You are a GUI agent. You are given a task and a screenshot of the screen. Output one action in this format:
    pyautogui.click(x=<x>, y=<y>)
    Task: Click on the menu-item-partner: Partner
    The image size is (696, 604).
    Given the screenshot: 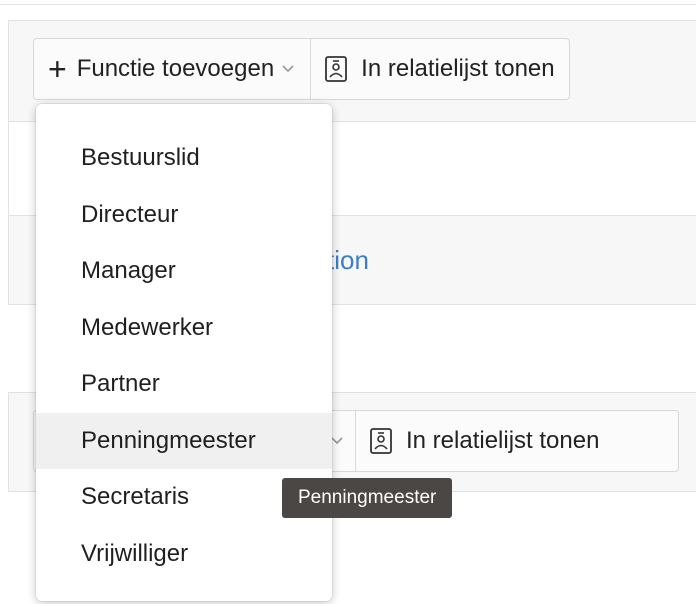 What is the action you would take?
    pyautogui.click(x=184, y=384)
    